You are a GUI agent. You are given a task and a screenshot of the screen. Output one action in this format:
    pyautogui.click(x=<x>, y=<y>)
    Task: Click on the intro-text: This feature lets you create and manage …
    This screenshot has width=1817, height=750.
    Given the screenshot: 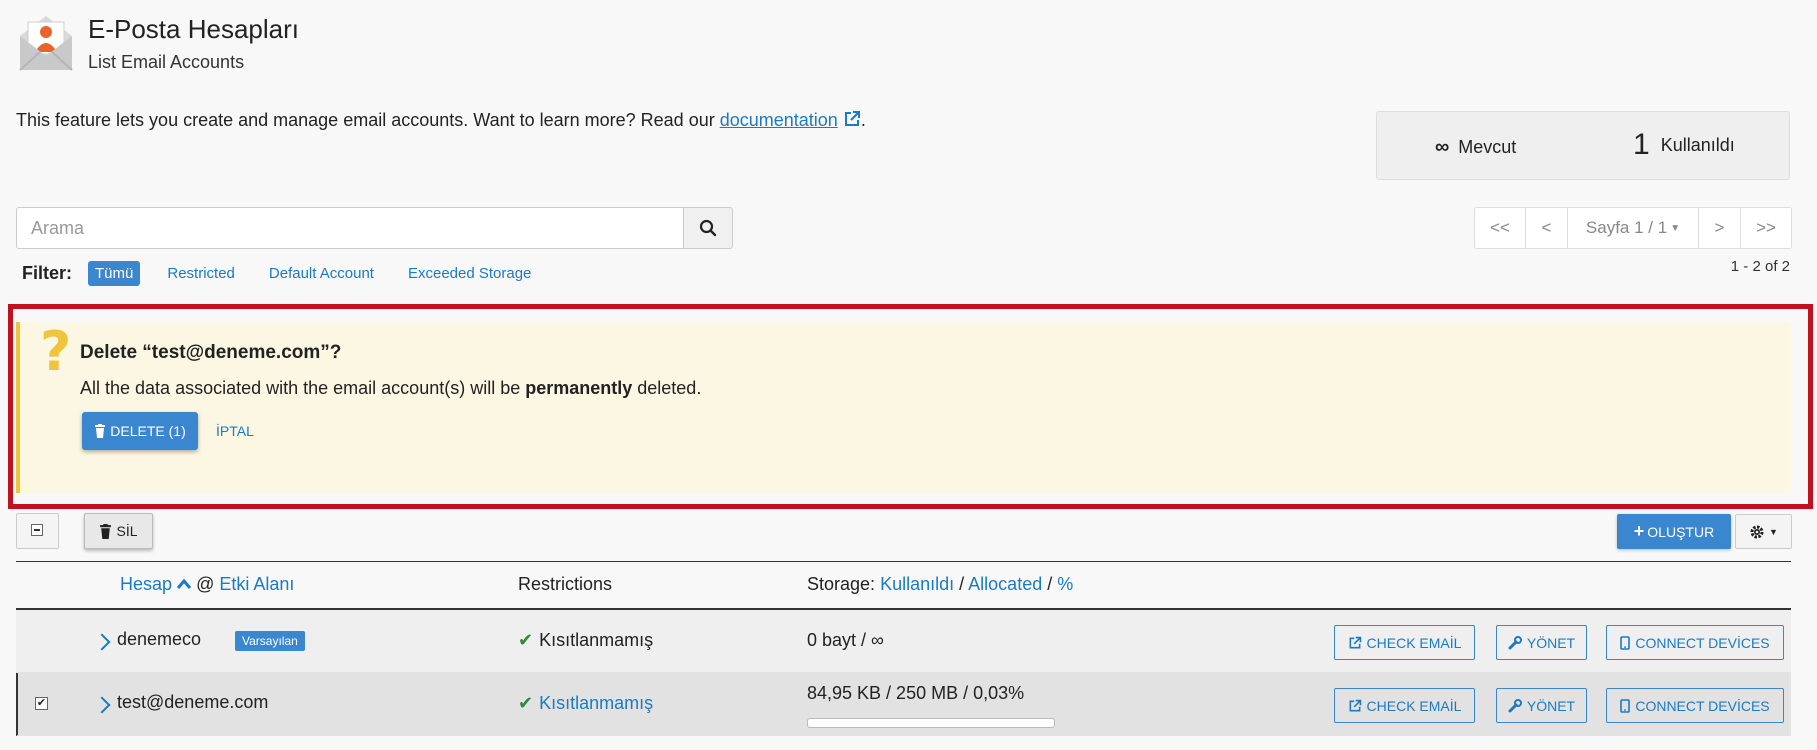 What is the action you would take?
    pyautogui.click(x=441, y=120)
    